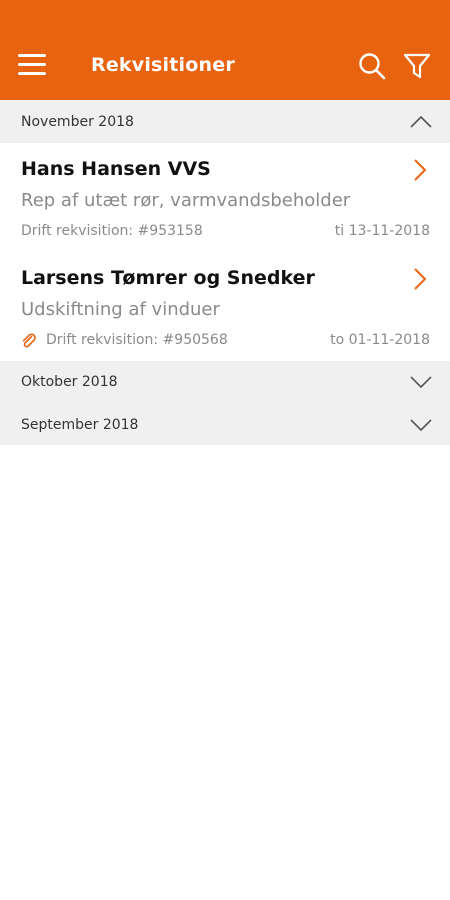 The width and height of the screenshot is (450, 900). Describe the element at coordinates (32, 65) in the screenshot. I see `hamburger-menu-icon` at that location.